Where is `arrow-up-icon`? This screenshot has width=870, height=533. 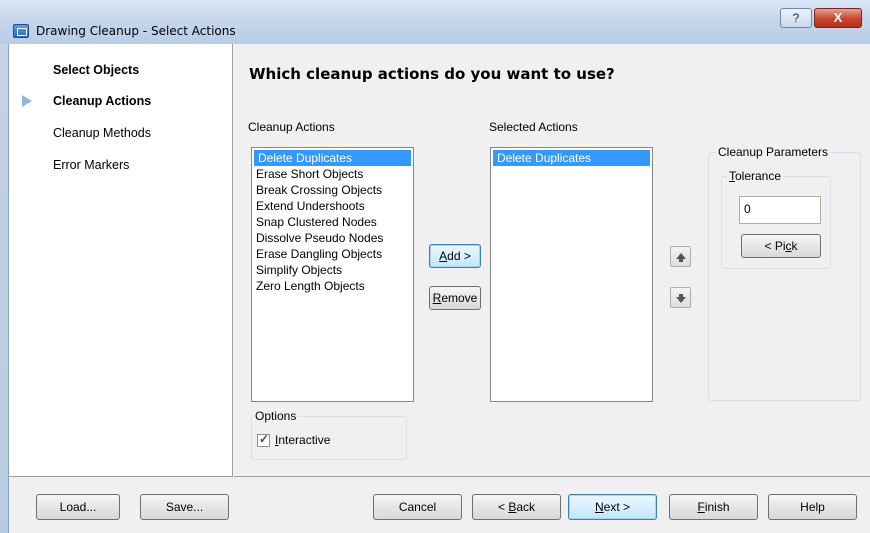
arrow-up-icon is located at coordinates (681, 257).